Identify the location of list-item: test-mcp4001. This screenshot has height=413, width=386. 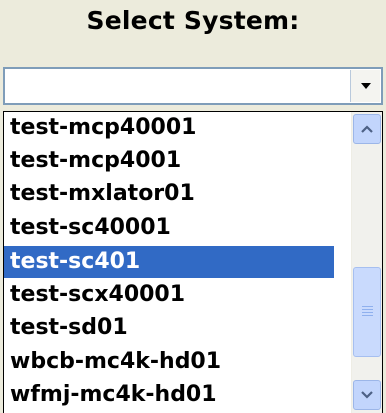
(169, 161).